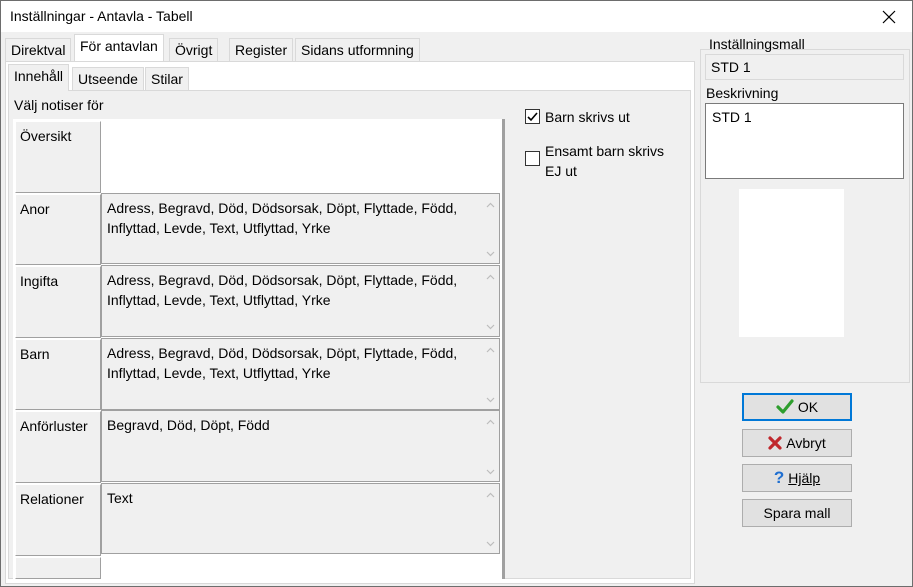 This screenshot has height=587, width=913. What do you see at coordinates (101, 16) in the screenshot?
I see `window-title: Inställningar - Antavla - Tabell` at bounding box center [101, 16].